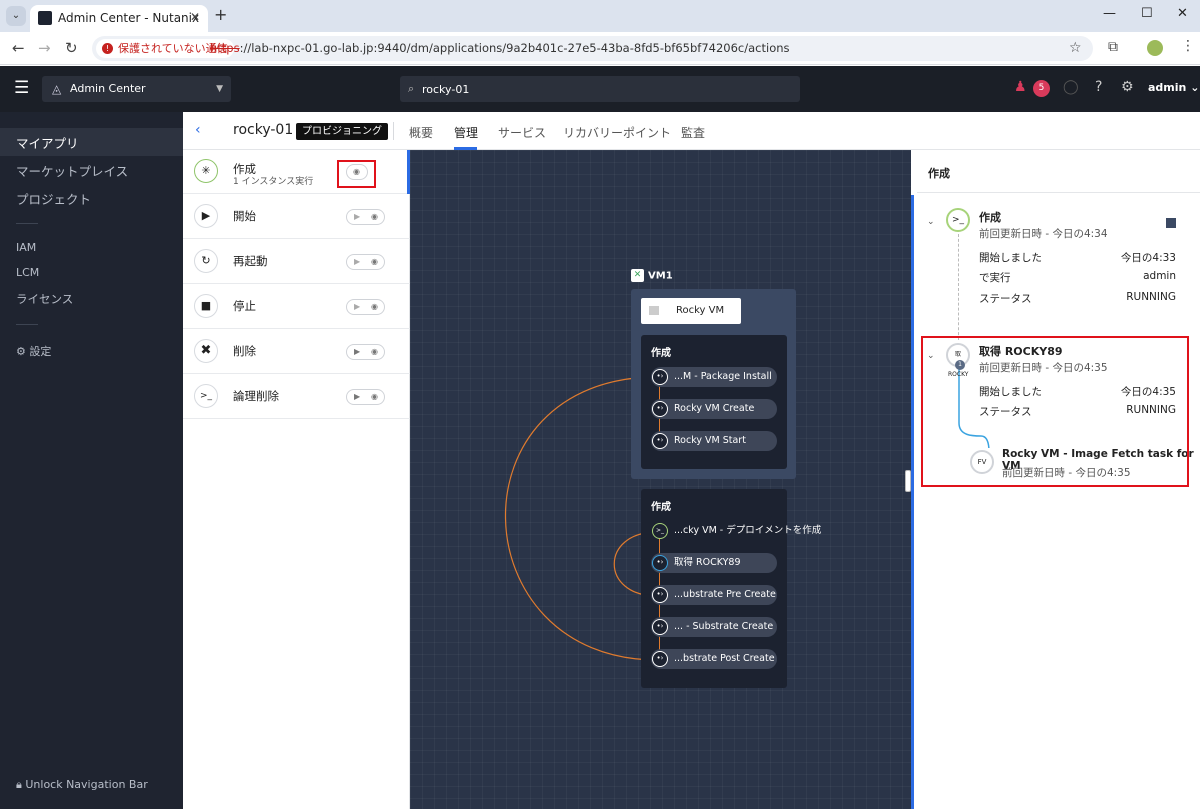  I want to click on task-node: •› 取得 ROCKY89, so click(714, 563).